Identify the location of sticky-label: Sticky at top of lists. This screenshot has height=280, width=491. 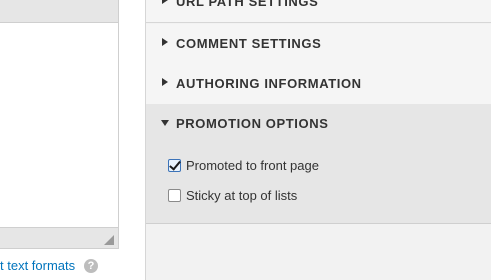
(242, 195).